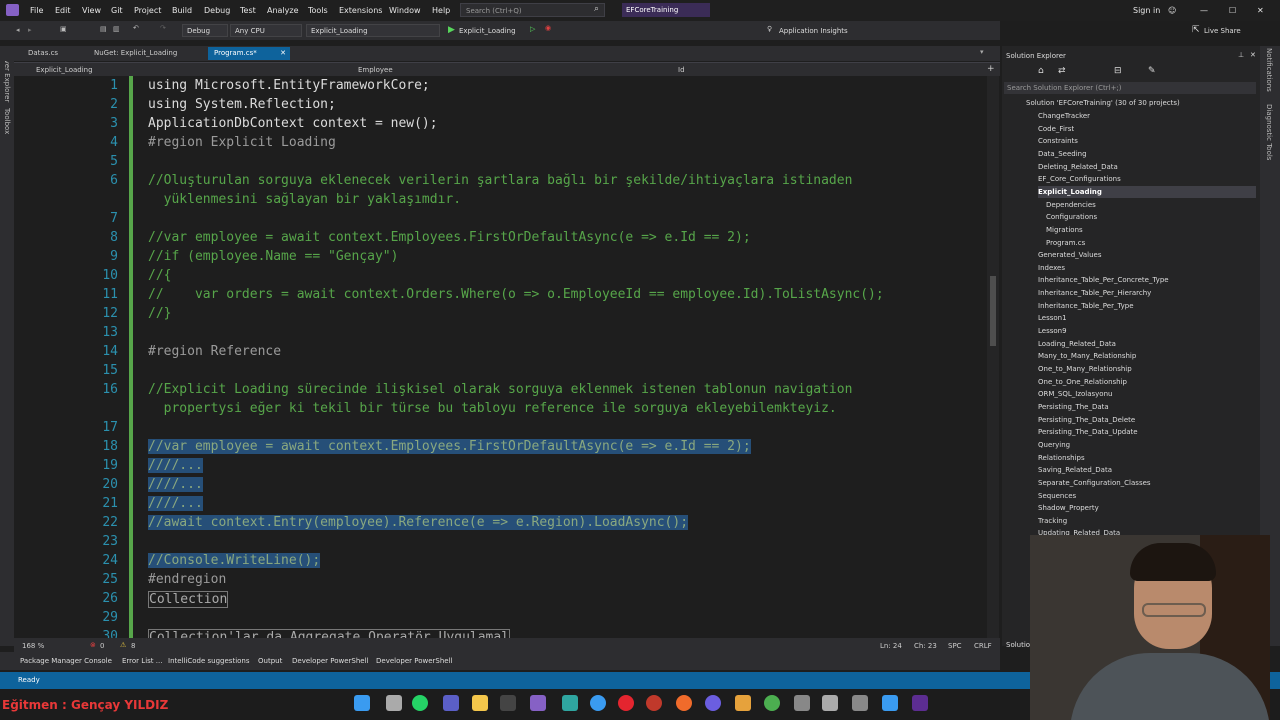 The height and width of the screenshot is (720, 1280). I want to click on menu-edit: Edit, so click(63, 10).